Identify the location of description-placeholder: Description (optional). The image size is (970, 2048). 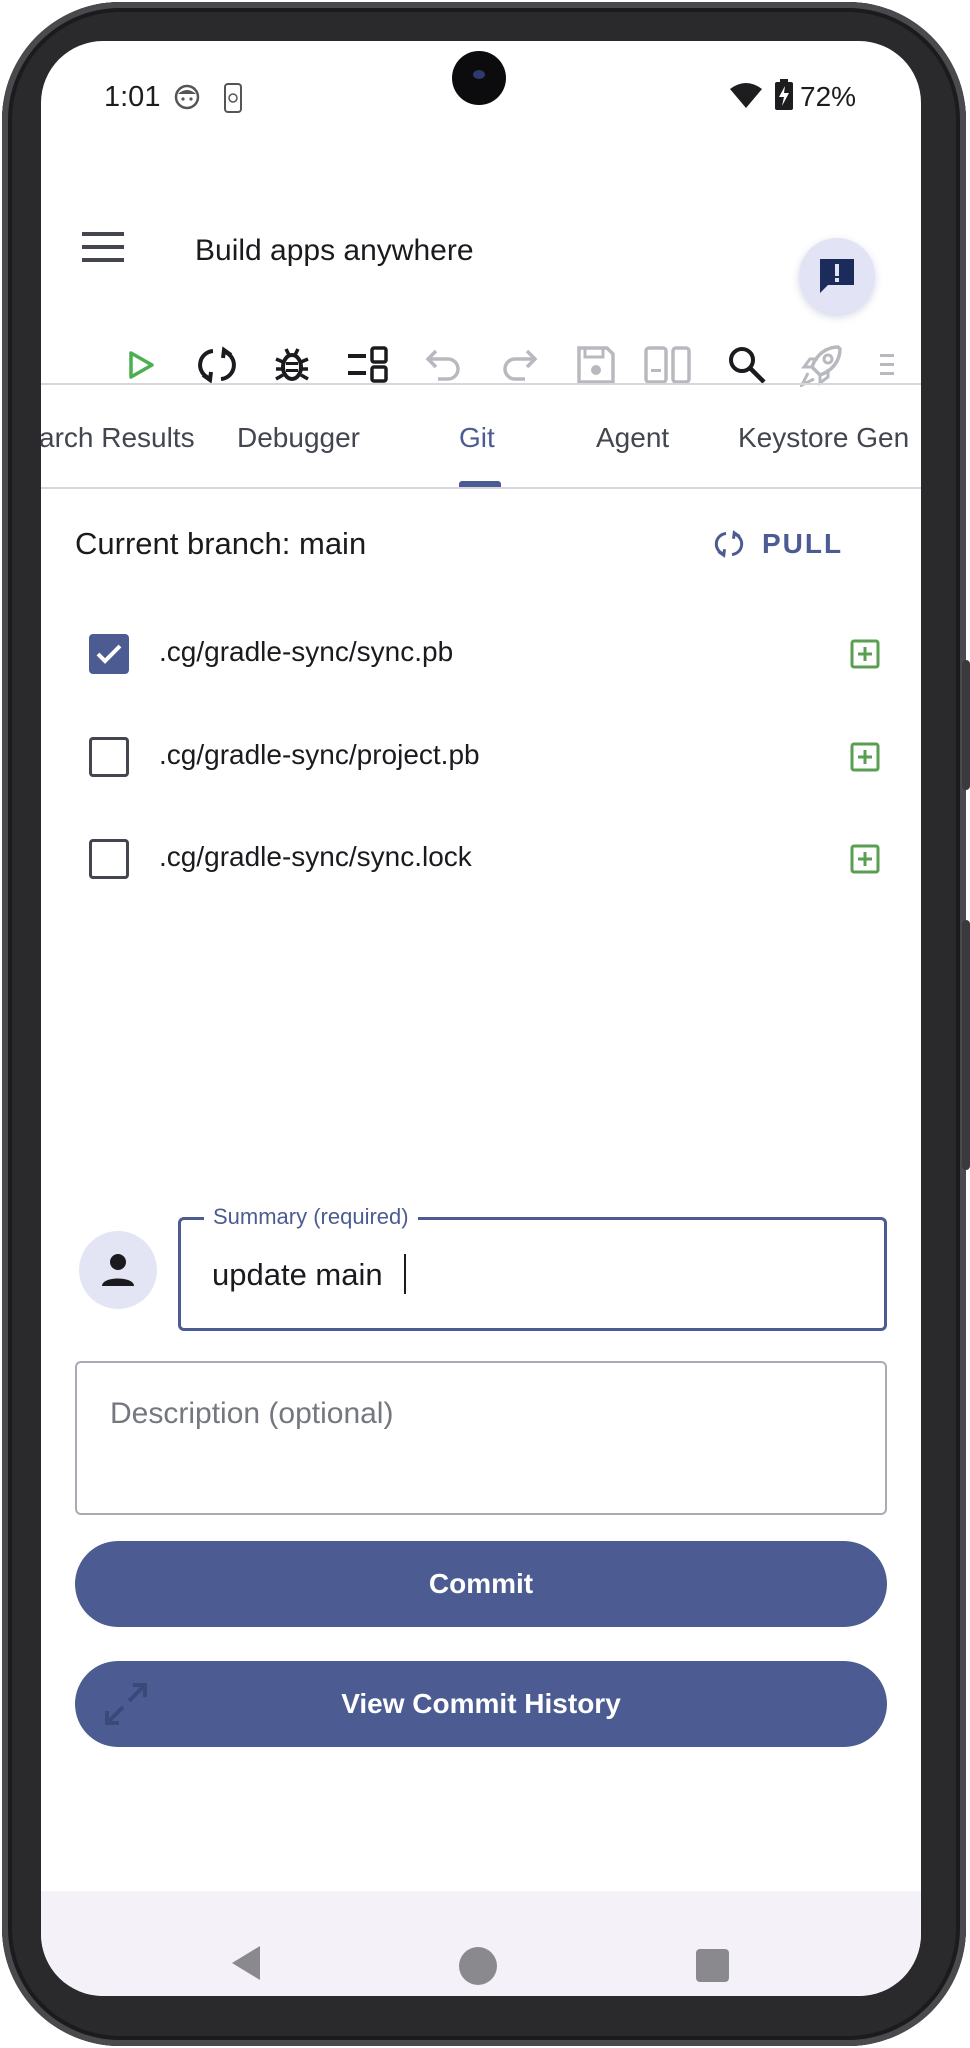
(252, 1413).